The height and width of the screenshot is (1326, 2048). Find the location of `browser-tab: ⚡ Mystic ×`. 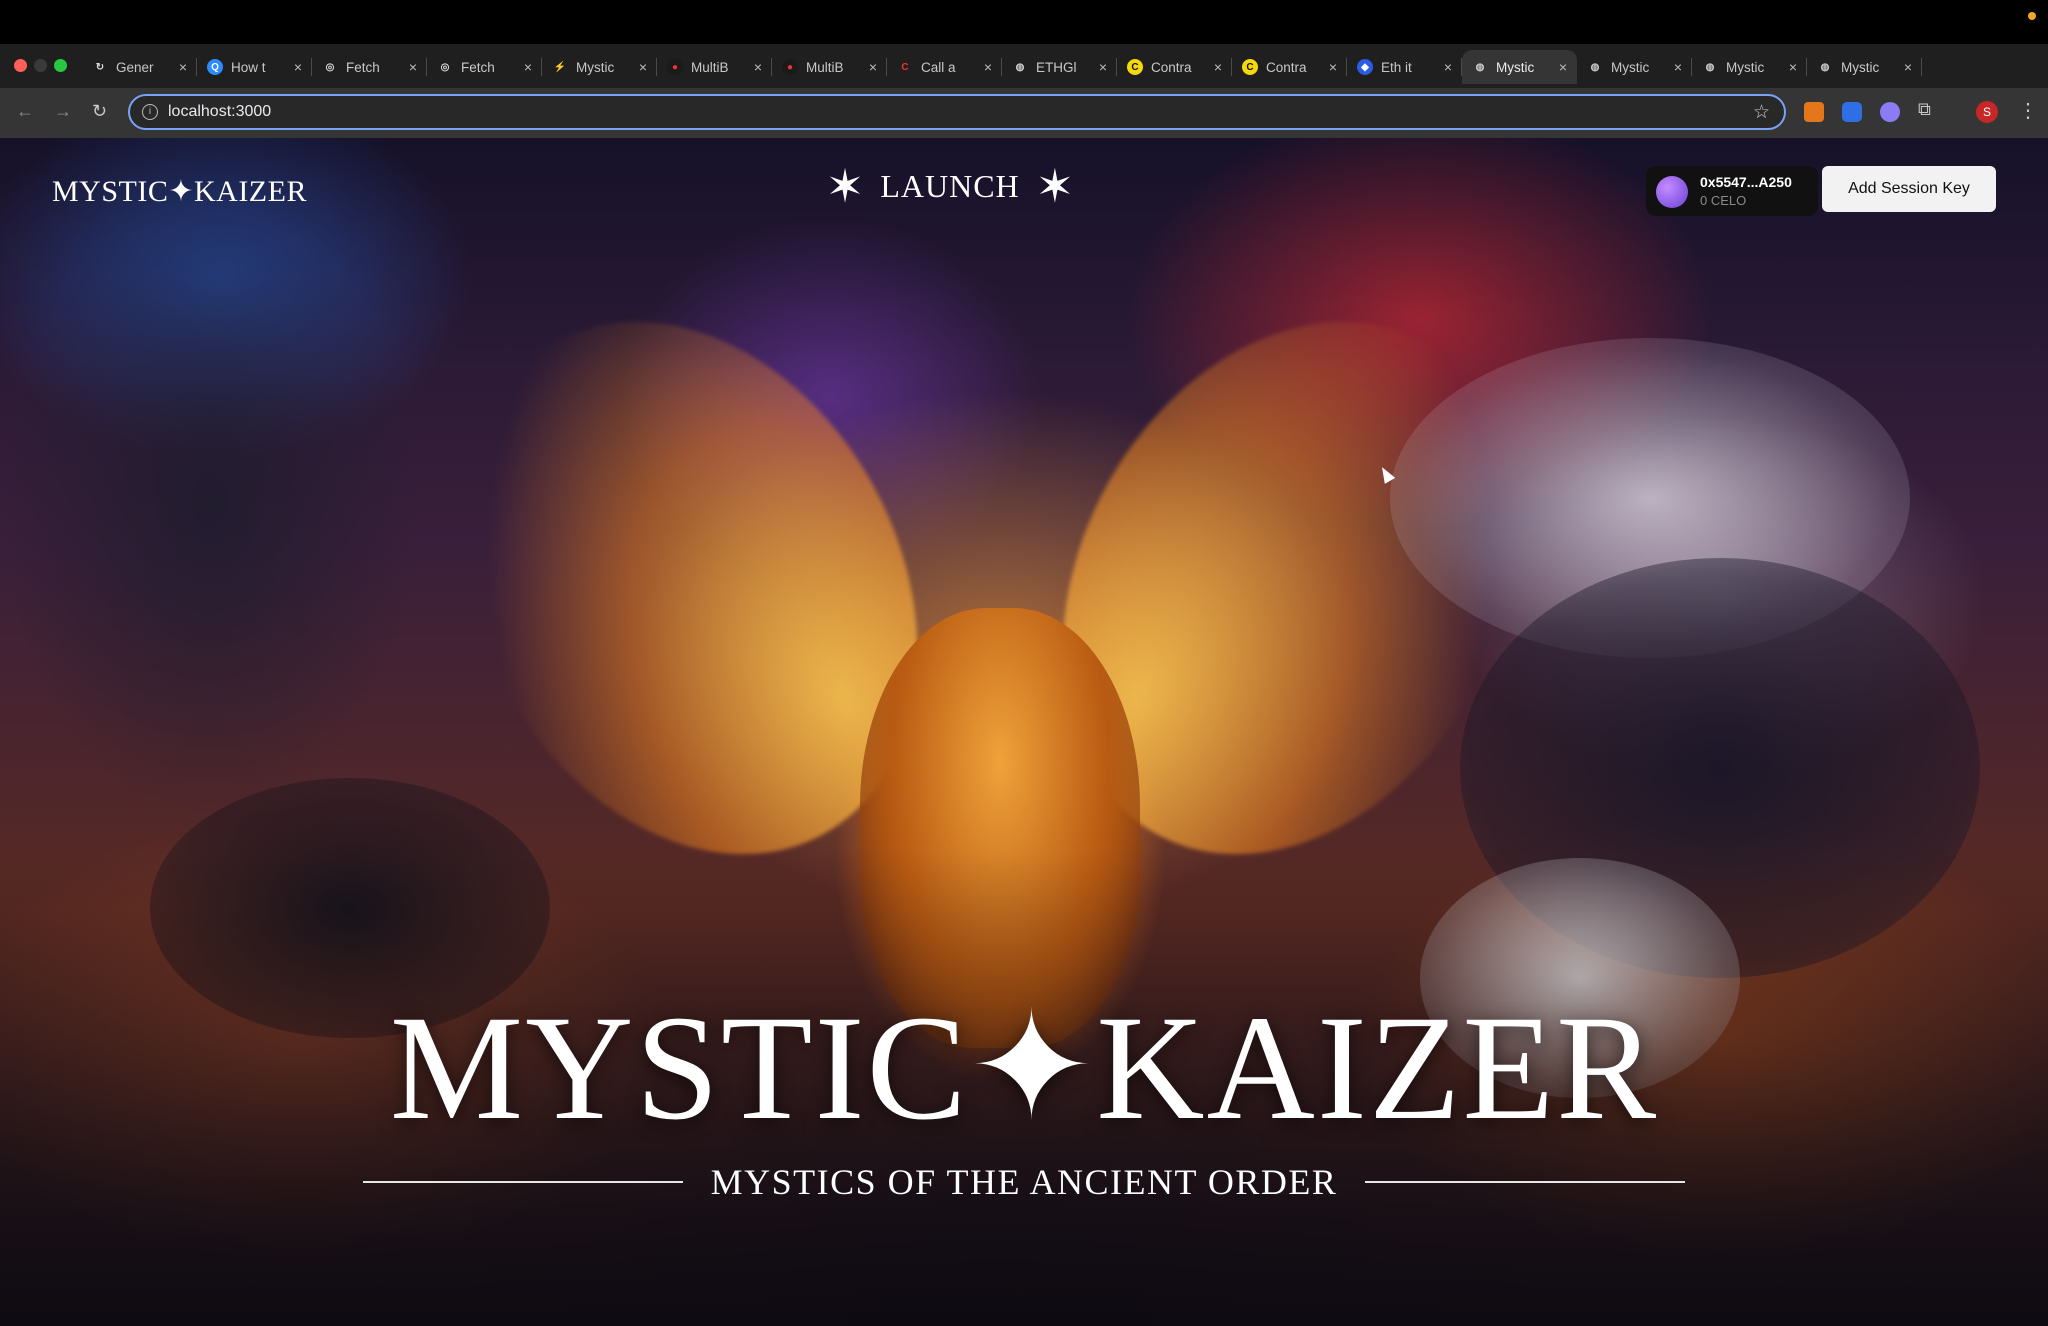

browser-tab: ⚡ Mystic × is located at coordinates (599, 67).